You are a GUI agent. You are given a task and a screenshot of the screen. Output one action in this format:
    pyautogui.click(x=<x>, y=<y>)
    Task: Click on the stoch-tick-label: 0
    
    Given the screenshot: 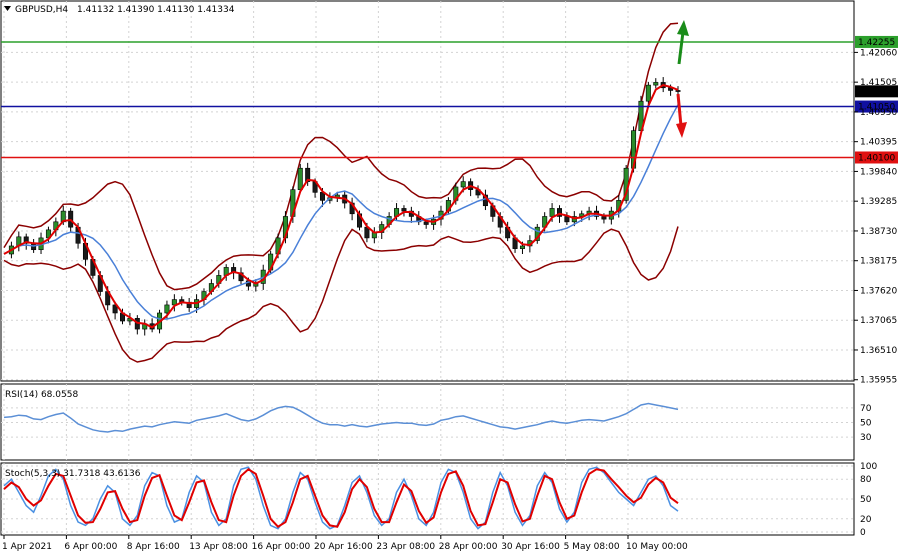 What is the action you would take?
    pyautogui.click(x=863, y=533)
    